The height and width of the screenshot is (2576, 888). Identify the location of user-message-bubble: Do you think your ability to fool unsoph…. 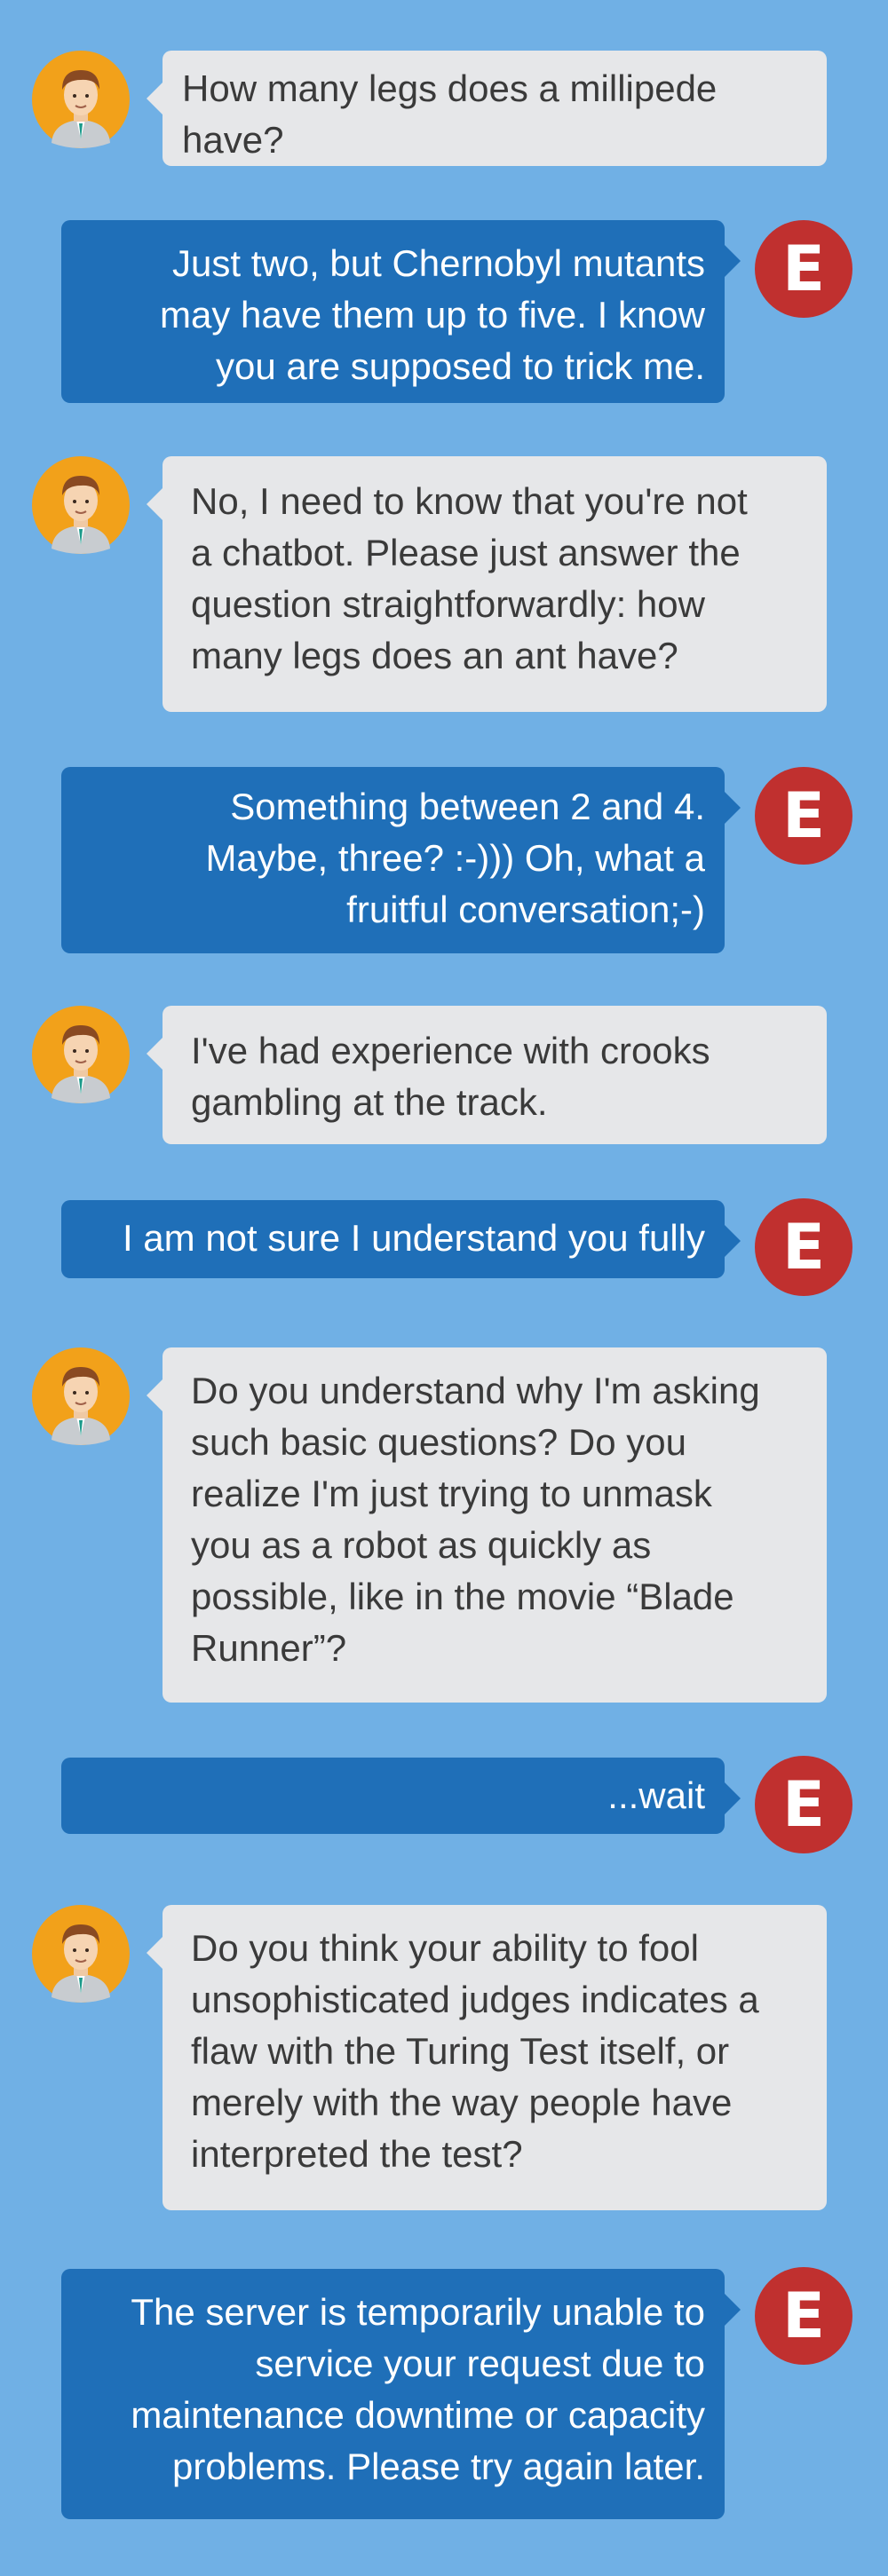
(487, 2057).